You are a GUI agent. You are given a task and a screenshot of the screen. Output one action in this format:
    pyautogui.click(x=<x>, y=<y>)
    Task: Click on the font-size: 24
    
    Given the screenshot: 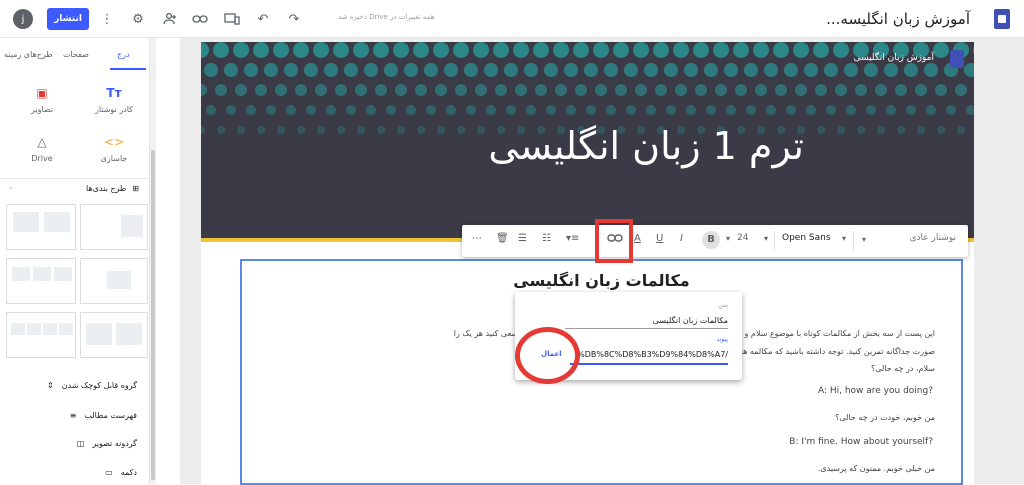 What is the action you would take?
    pyautogui.click(x=742, y=238)
    